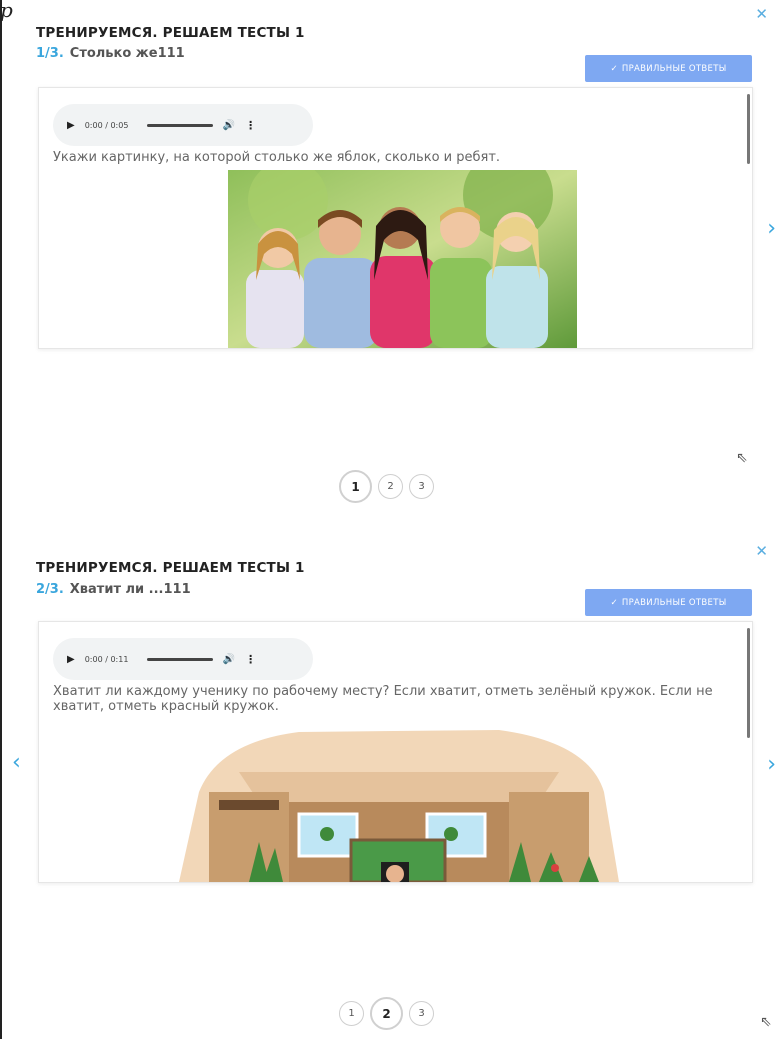 This screenshot has width=776, height=1039. I want to click on audio-time: 0:00 / 0:11, so click(106, 659).